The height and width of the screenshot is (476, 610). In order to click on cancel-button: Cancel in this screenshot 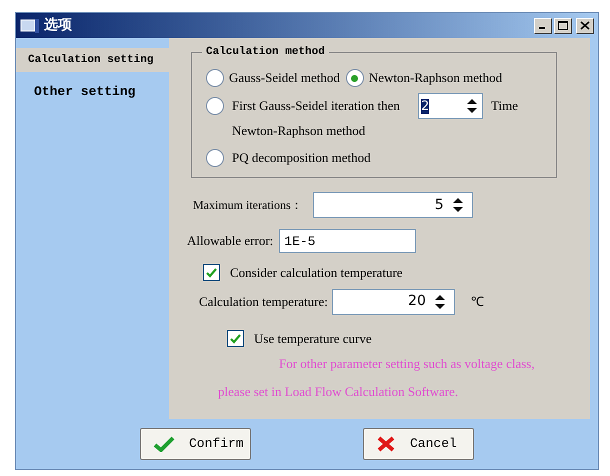, I will do `click(418, 444)`.